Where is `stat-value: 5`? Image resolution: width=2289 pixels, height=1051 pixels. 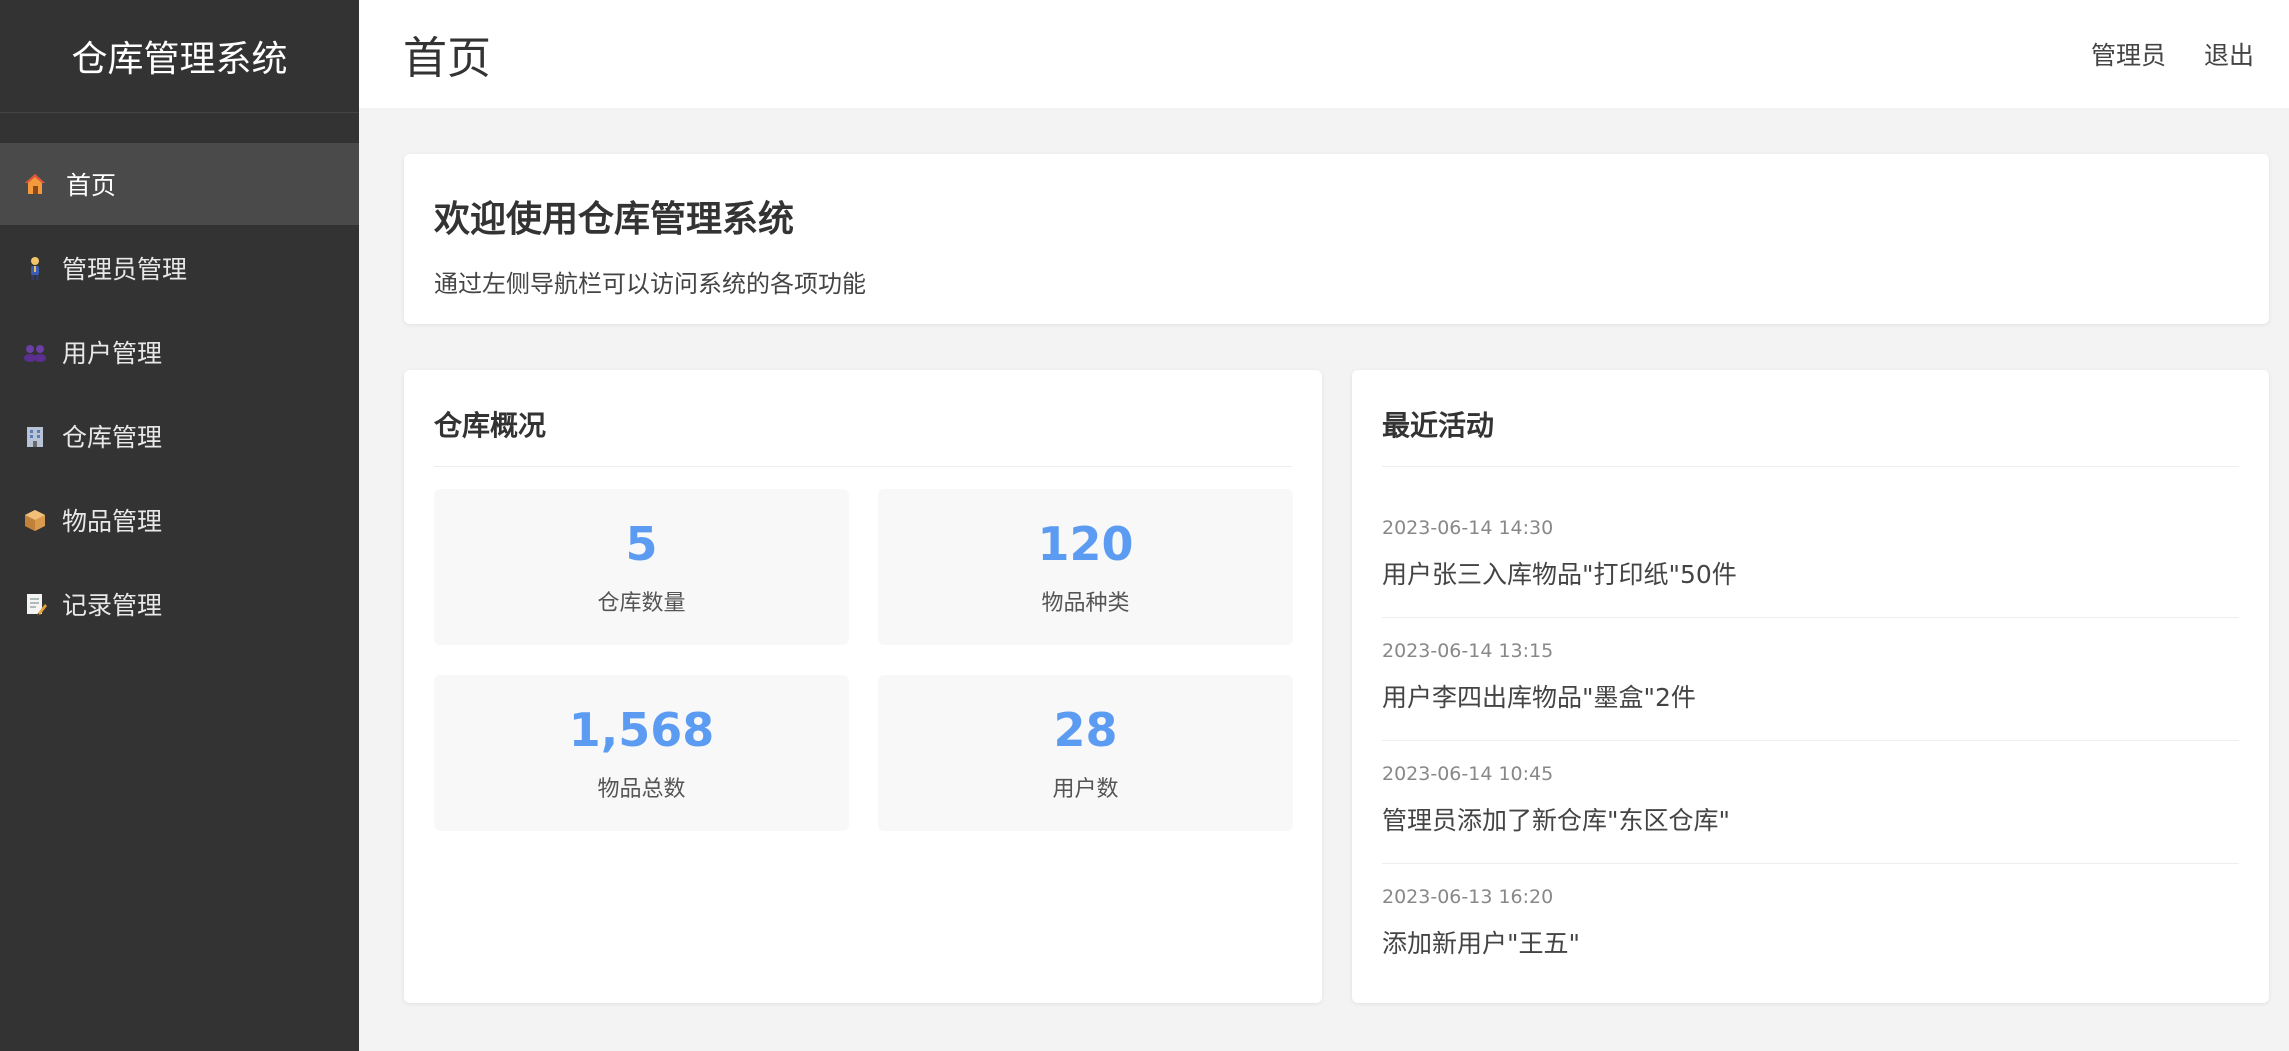 stat-value: 5 is located at coordinates (641, 544).